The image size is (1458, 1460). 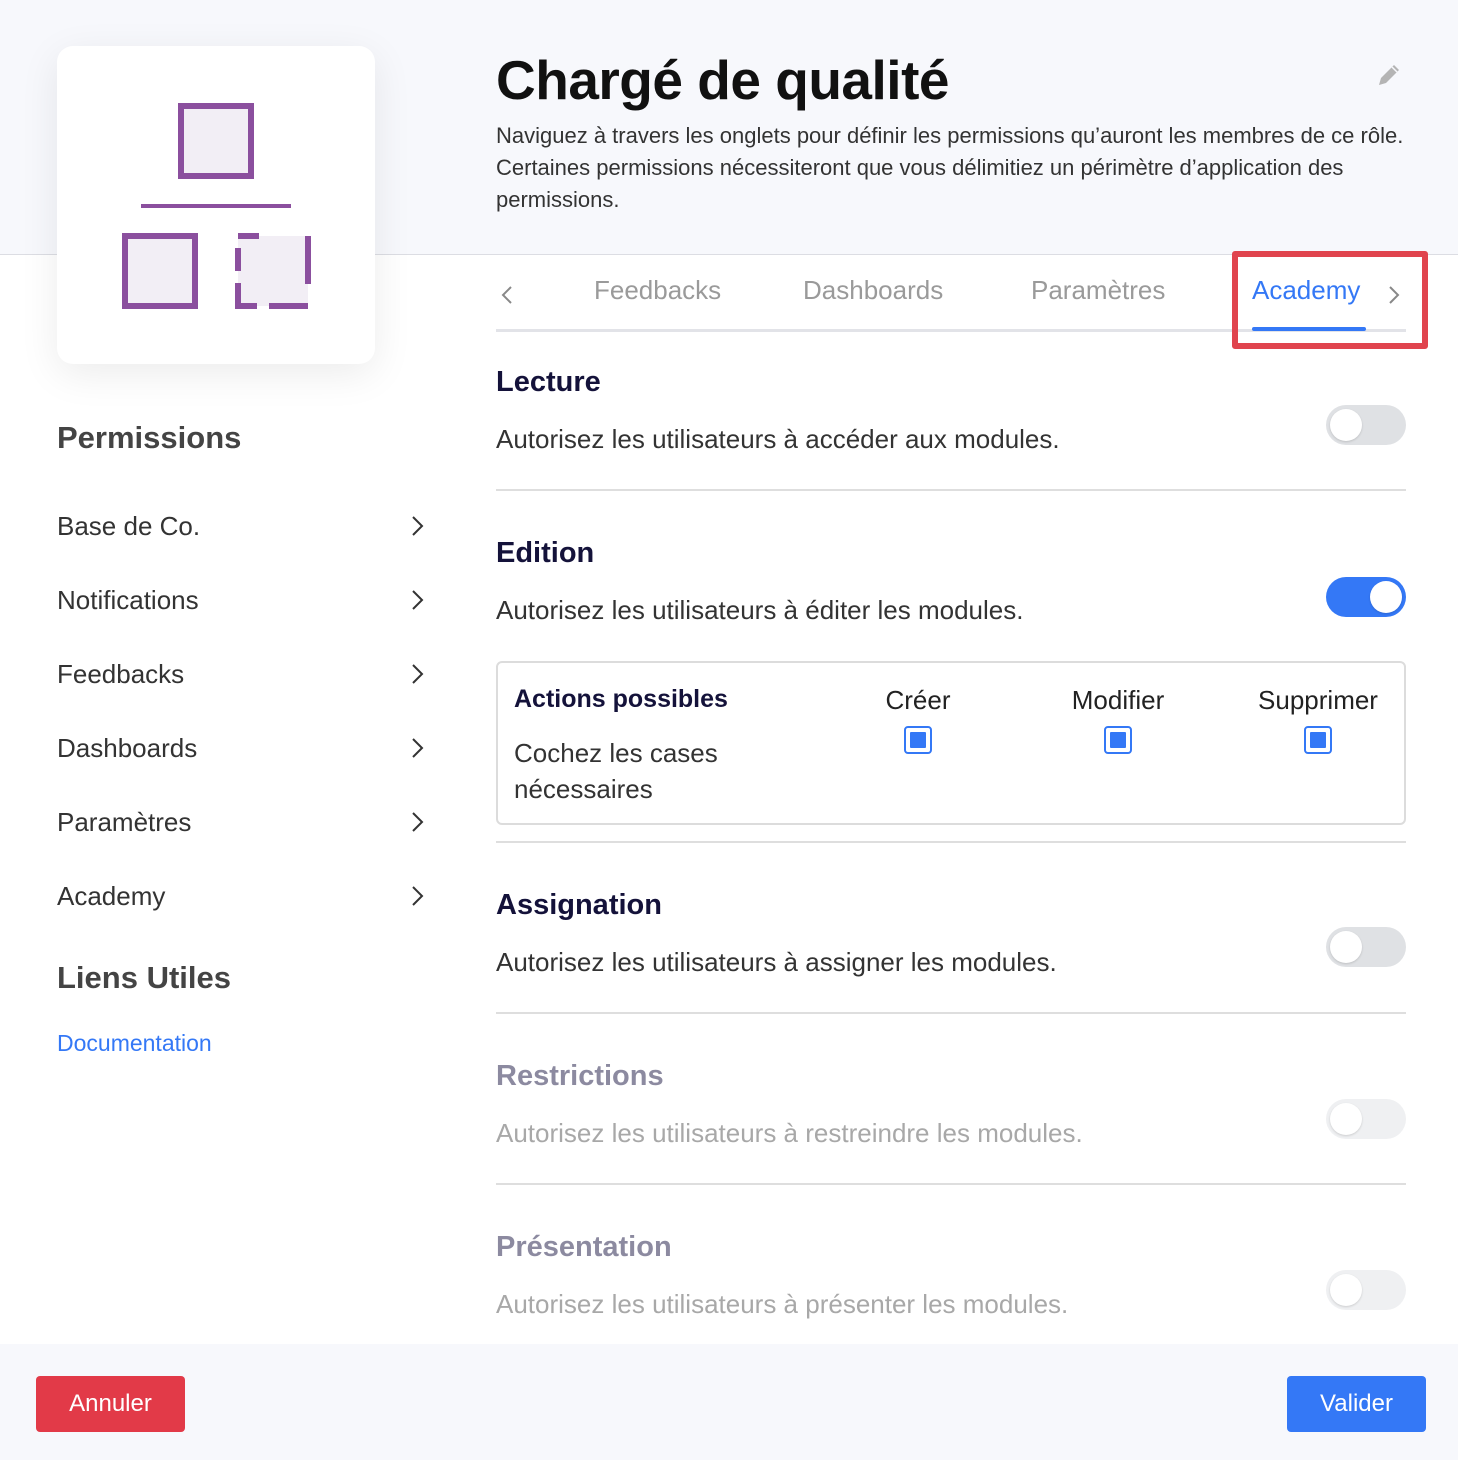 What do you see at coordinates (1118, 740) in the screenshot?
I see `modify-checkbox` at bounding box center [1118, 740].